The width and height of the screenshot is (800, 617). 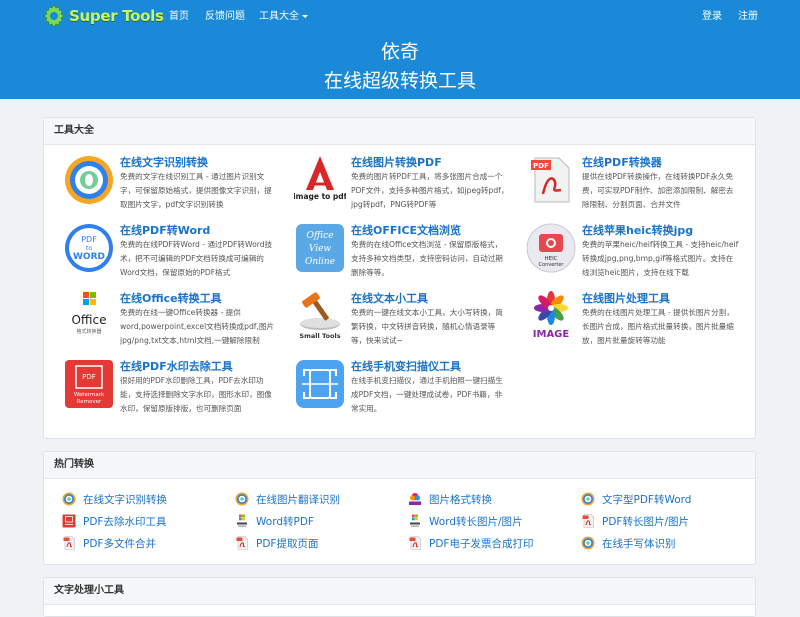 I want to click on hot-link-label: Word转PDF, so click(x=285, y=521).